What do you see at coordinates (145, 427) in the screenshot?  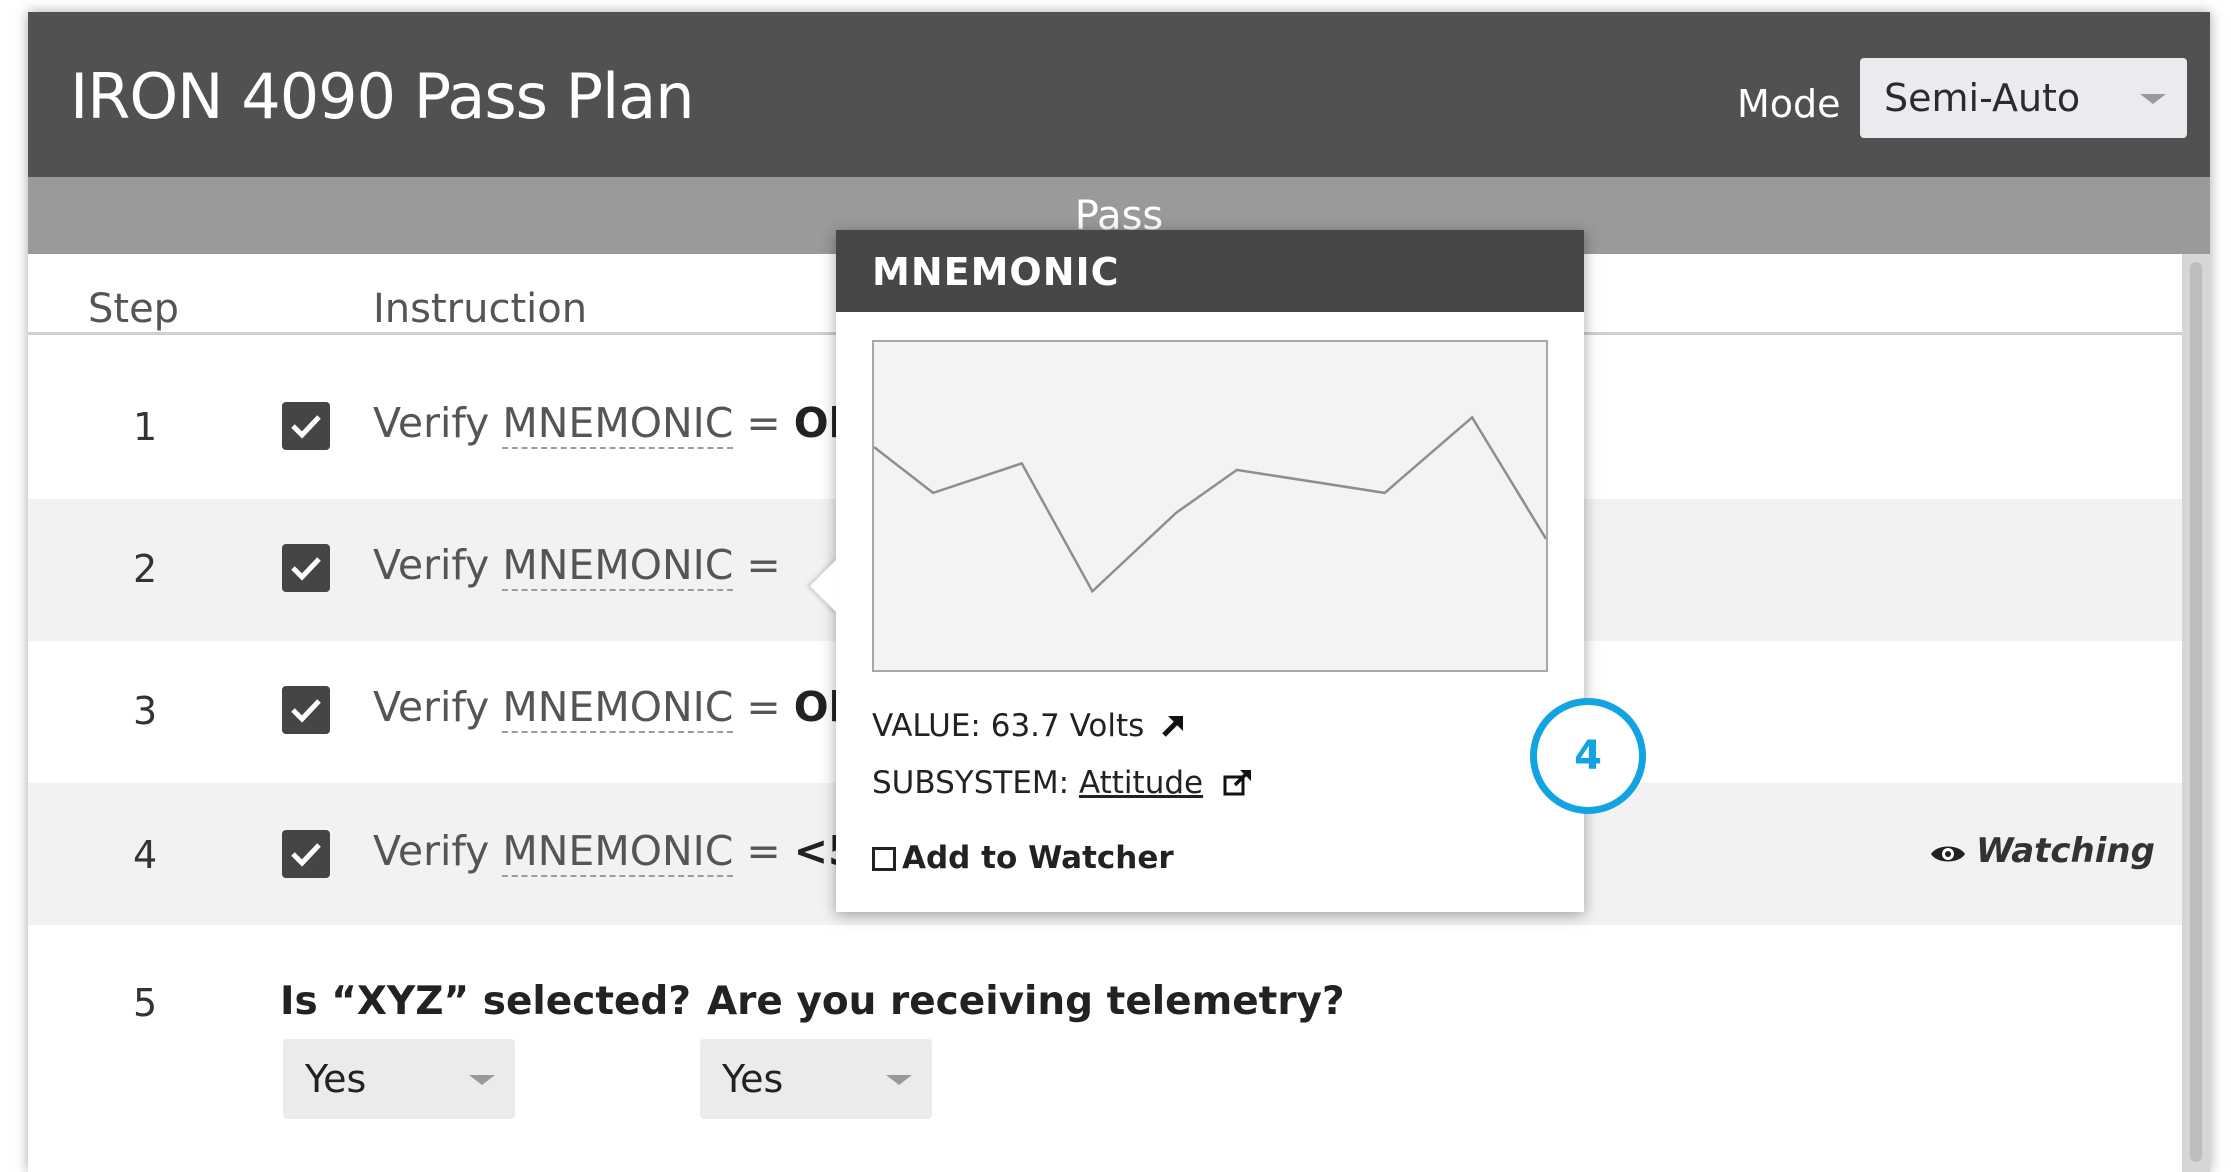 I see `step-number: 1` at bounding box center [145, 427].